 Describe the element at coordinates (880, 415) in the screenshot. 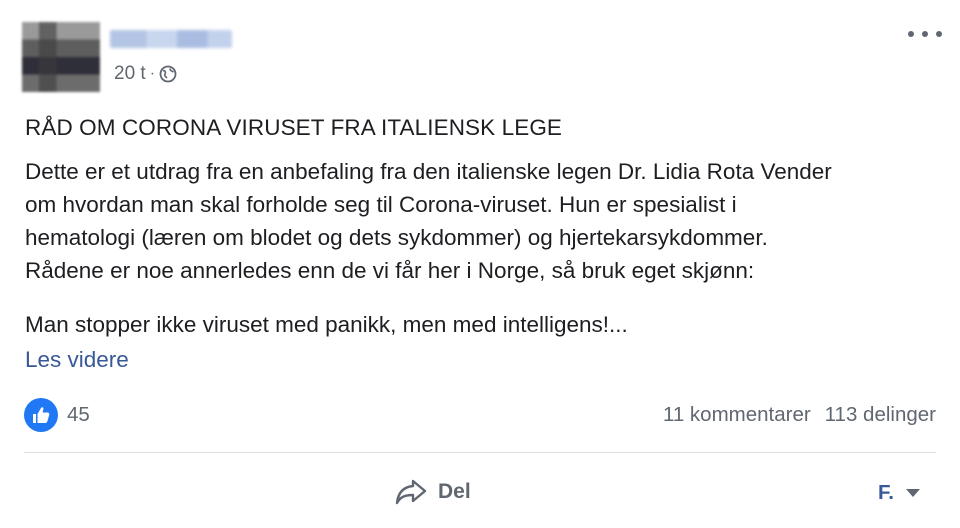

I see `shares-count: 113 delinger` at that location.